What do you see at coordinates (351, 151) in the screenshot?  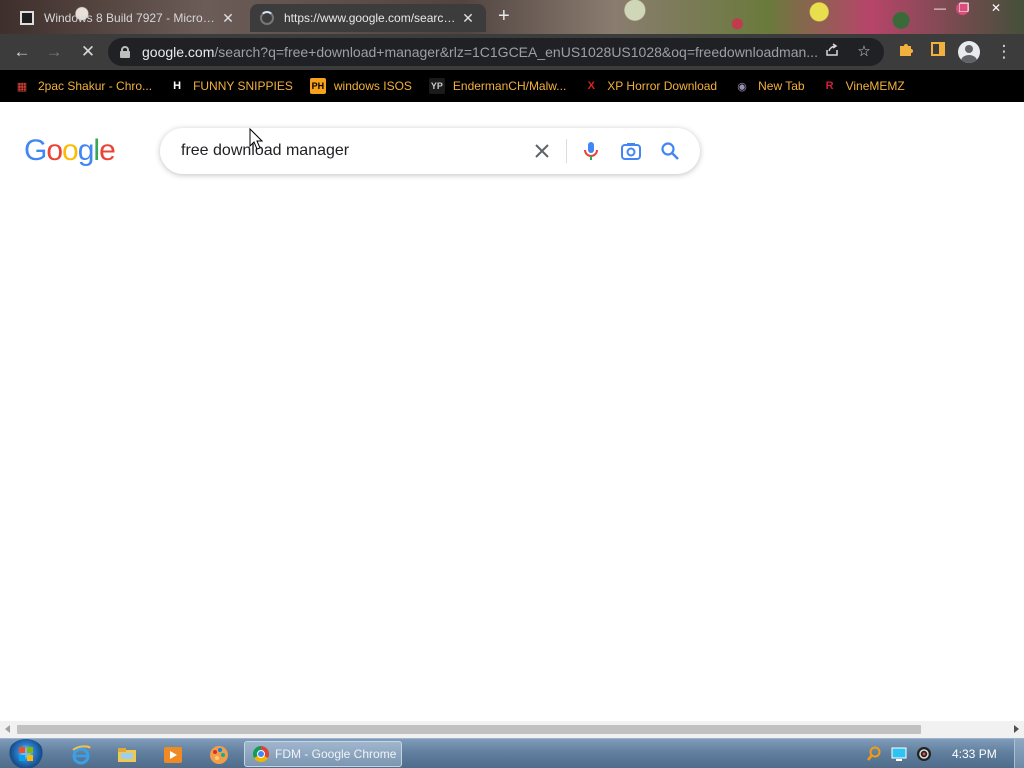 I see `search-input` at bounding box center [351, 151].